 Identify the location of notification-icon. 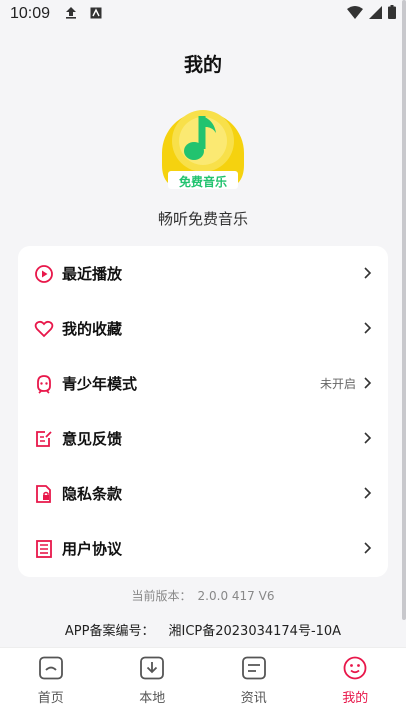
(96, 14).